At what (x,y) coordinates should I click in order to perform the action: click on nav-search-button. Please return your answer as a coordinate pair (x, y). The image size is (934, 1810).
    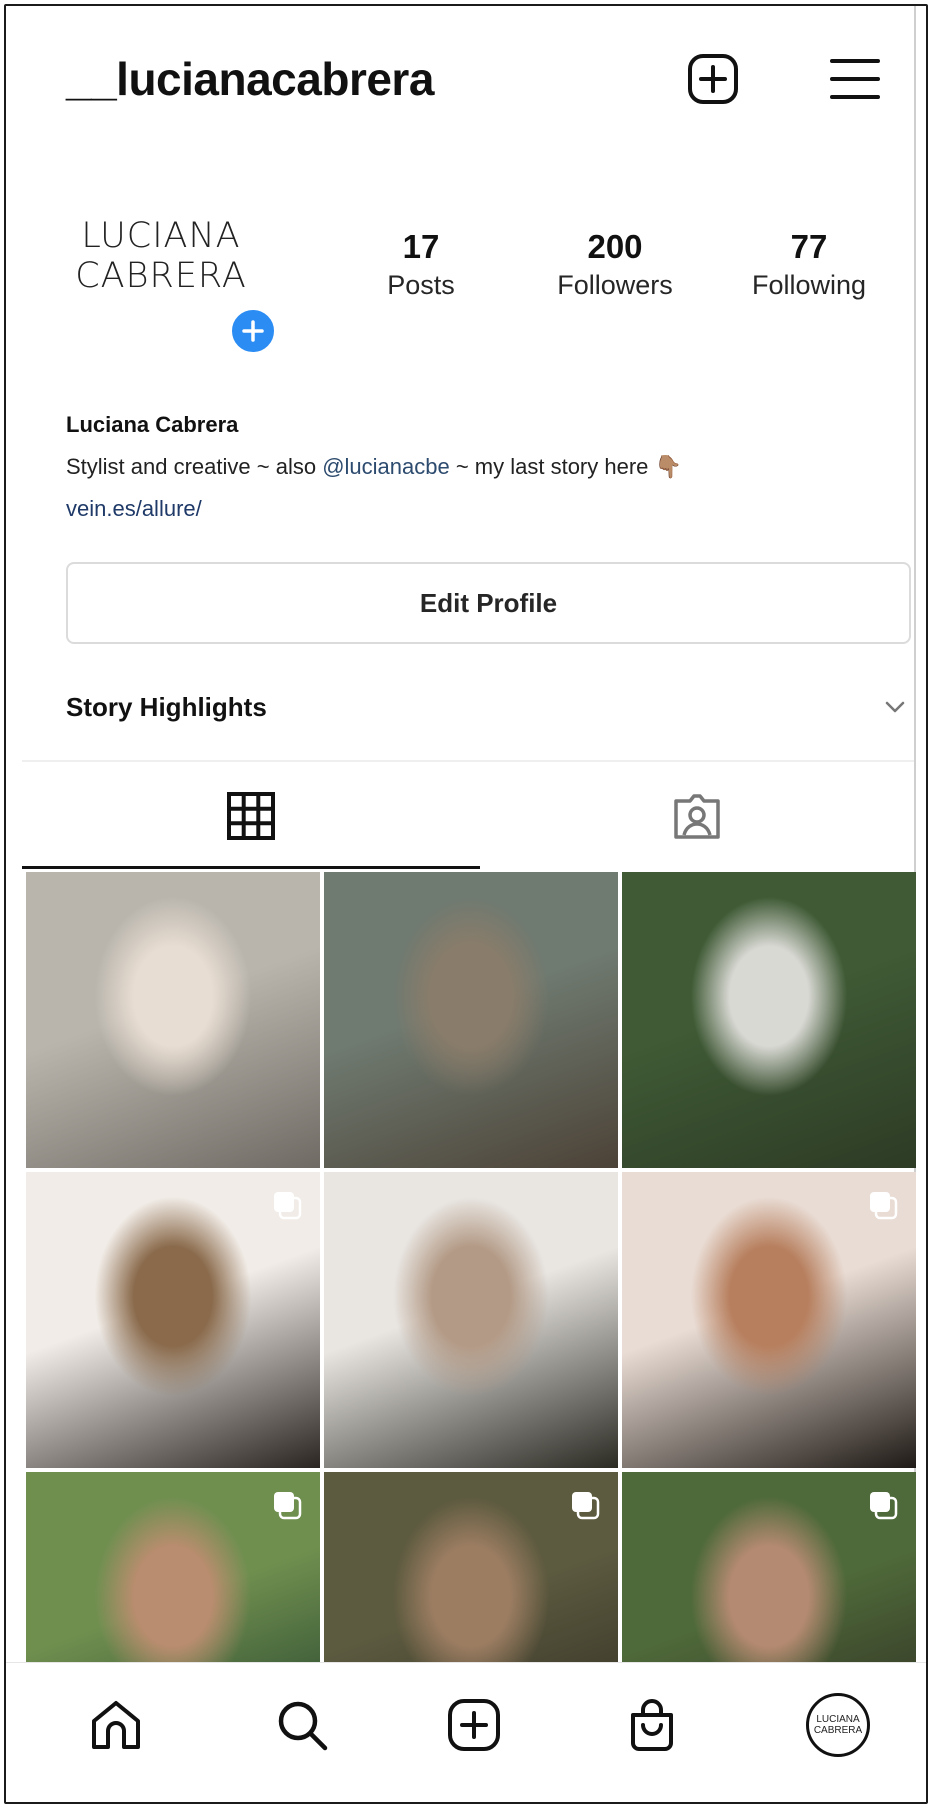
    Looking at the image, I should click on (302, 1725).